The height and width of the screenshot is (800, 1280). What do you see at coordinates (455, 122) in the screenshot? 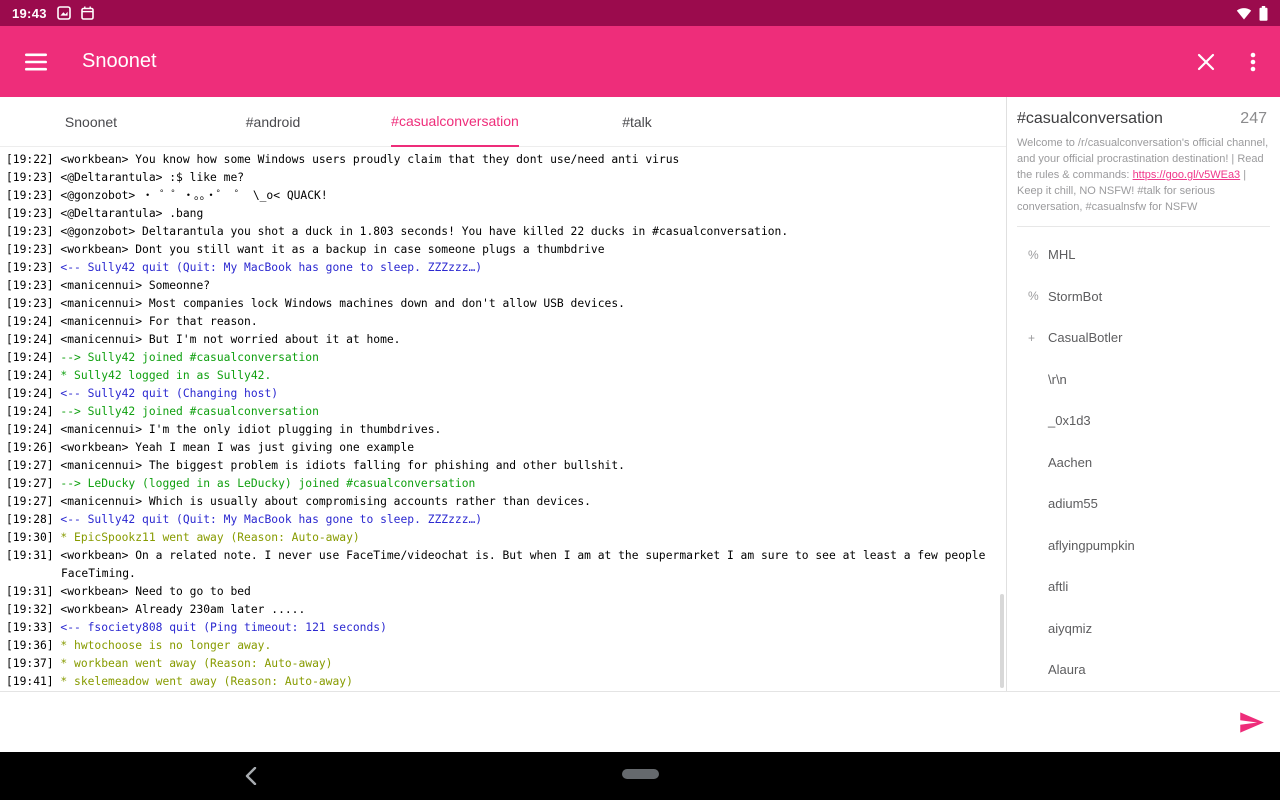
I see `tab-casualconversation: #casualconversation` at bounding box center [455, 122].